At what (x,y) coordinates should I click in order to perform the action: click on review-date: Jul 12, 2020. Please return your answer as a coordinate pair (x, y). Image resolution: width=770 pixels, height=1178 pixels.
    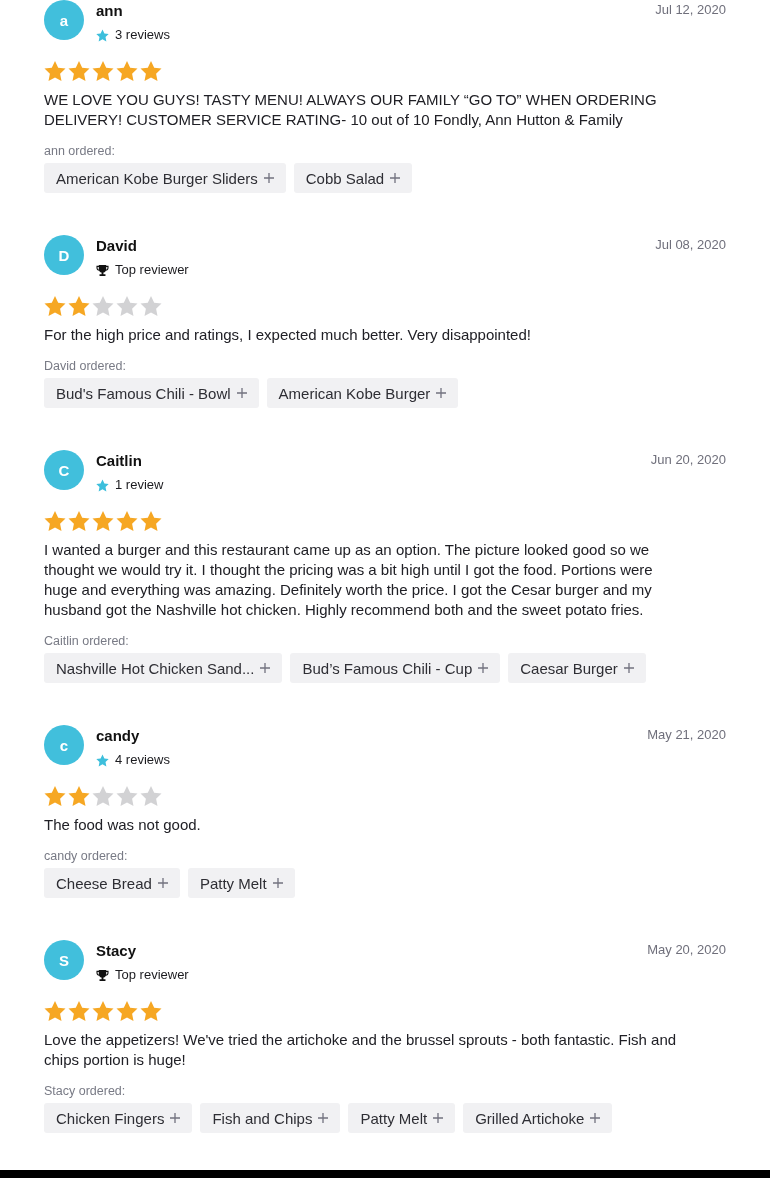
    Looking at the image, I should click on (690, 10).